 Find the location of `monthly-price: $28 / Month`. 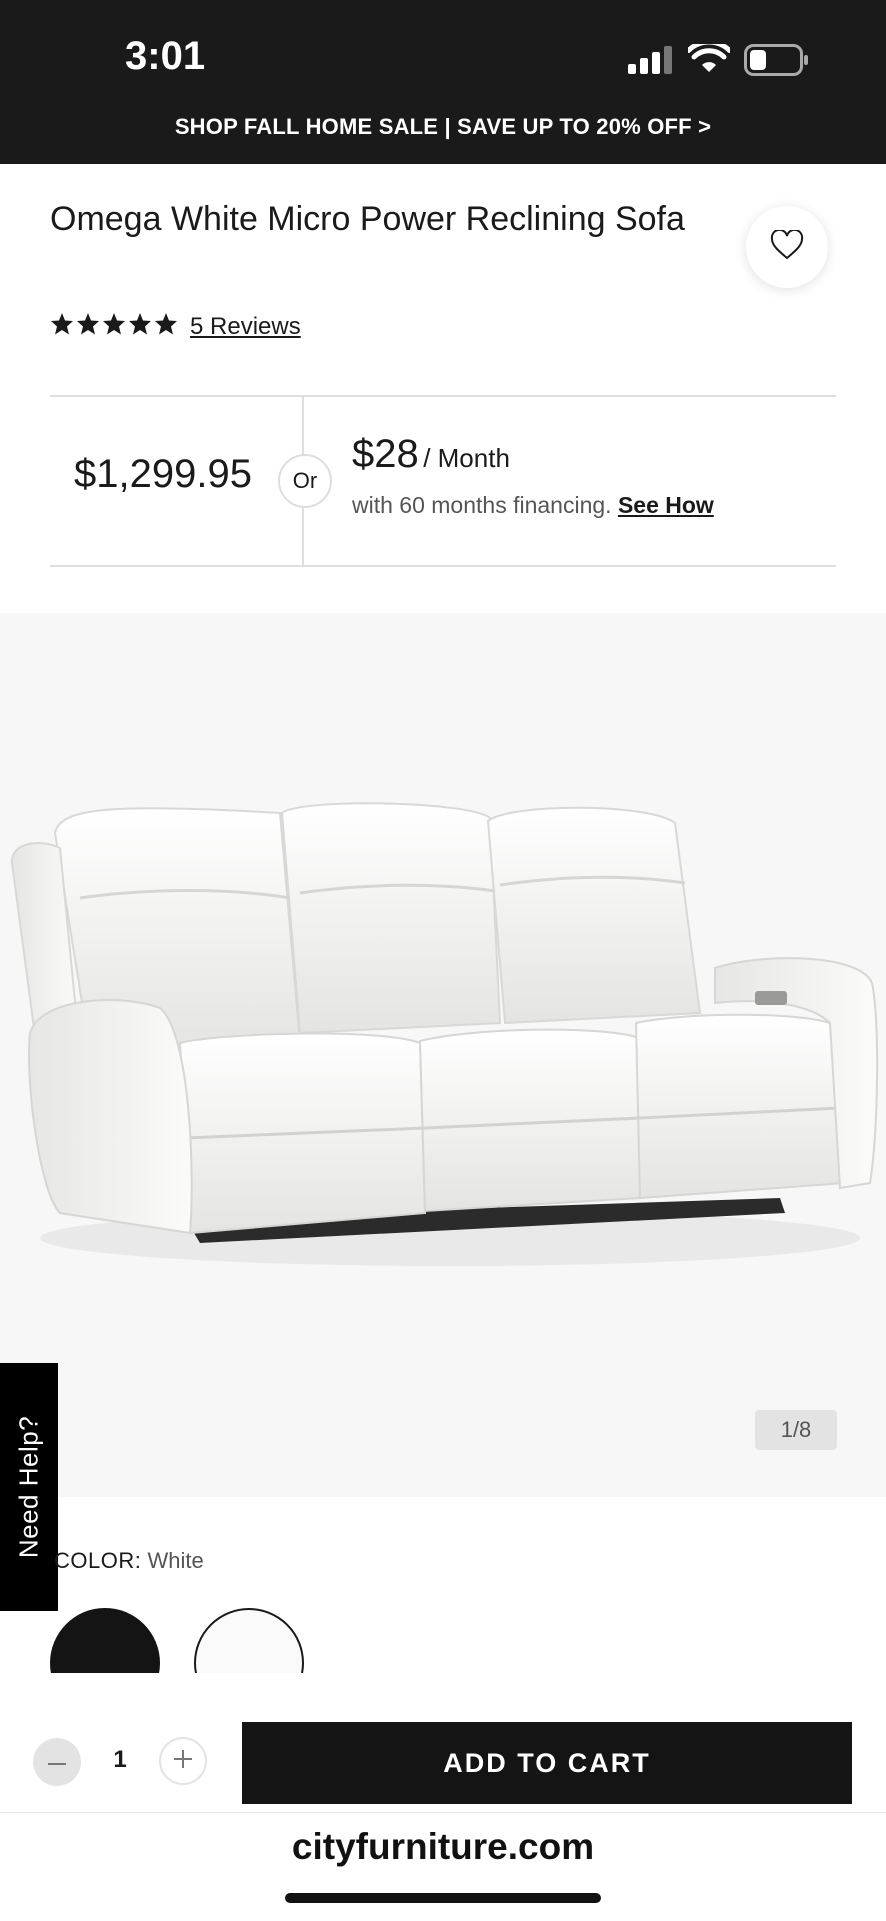

monthly-price: $28 / Month is located at coordinates (431, 454).